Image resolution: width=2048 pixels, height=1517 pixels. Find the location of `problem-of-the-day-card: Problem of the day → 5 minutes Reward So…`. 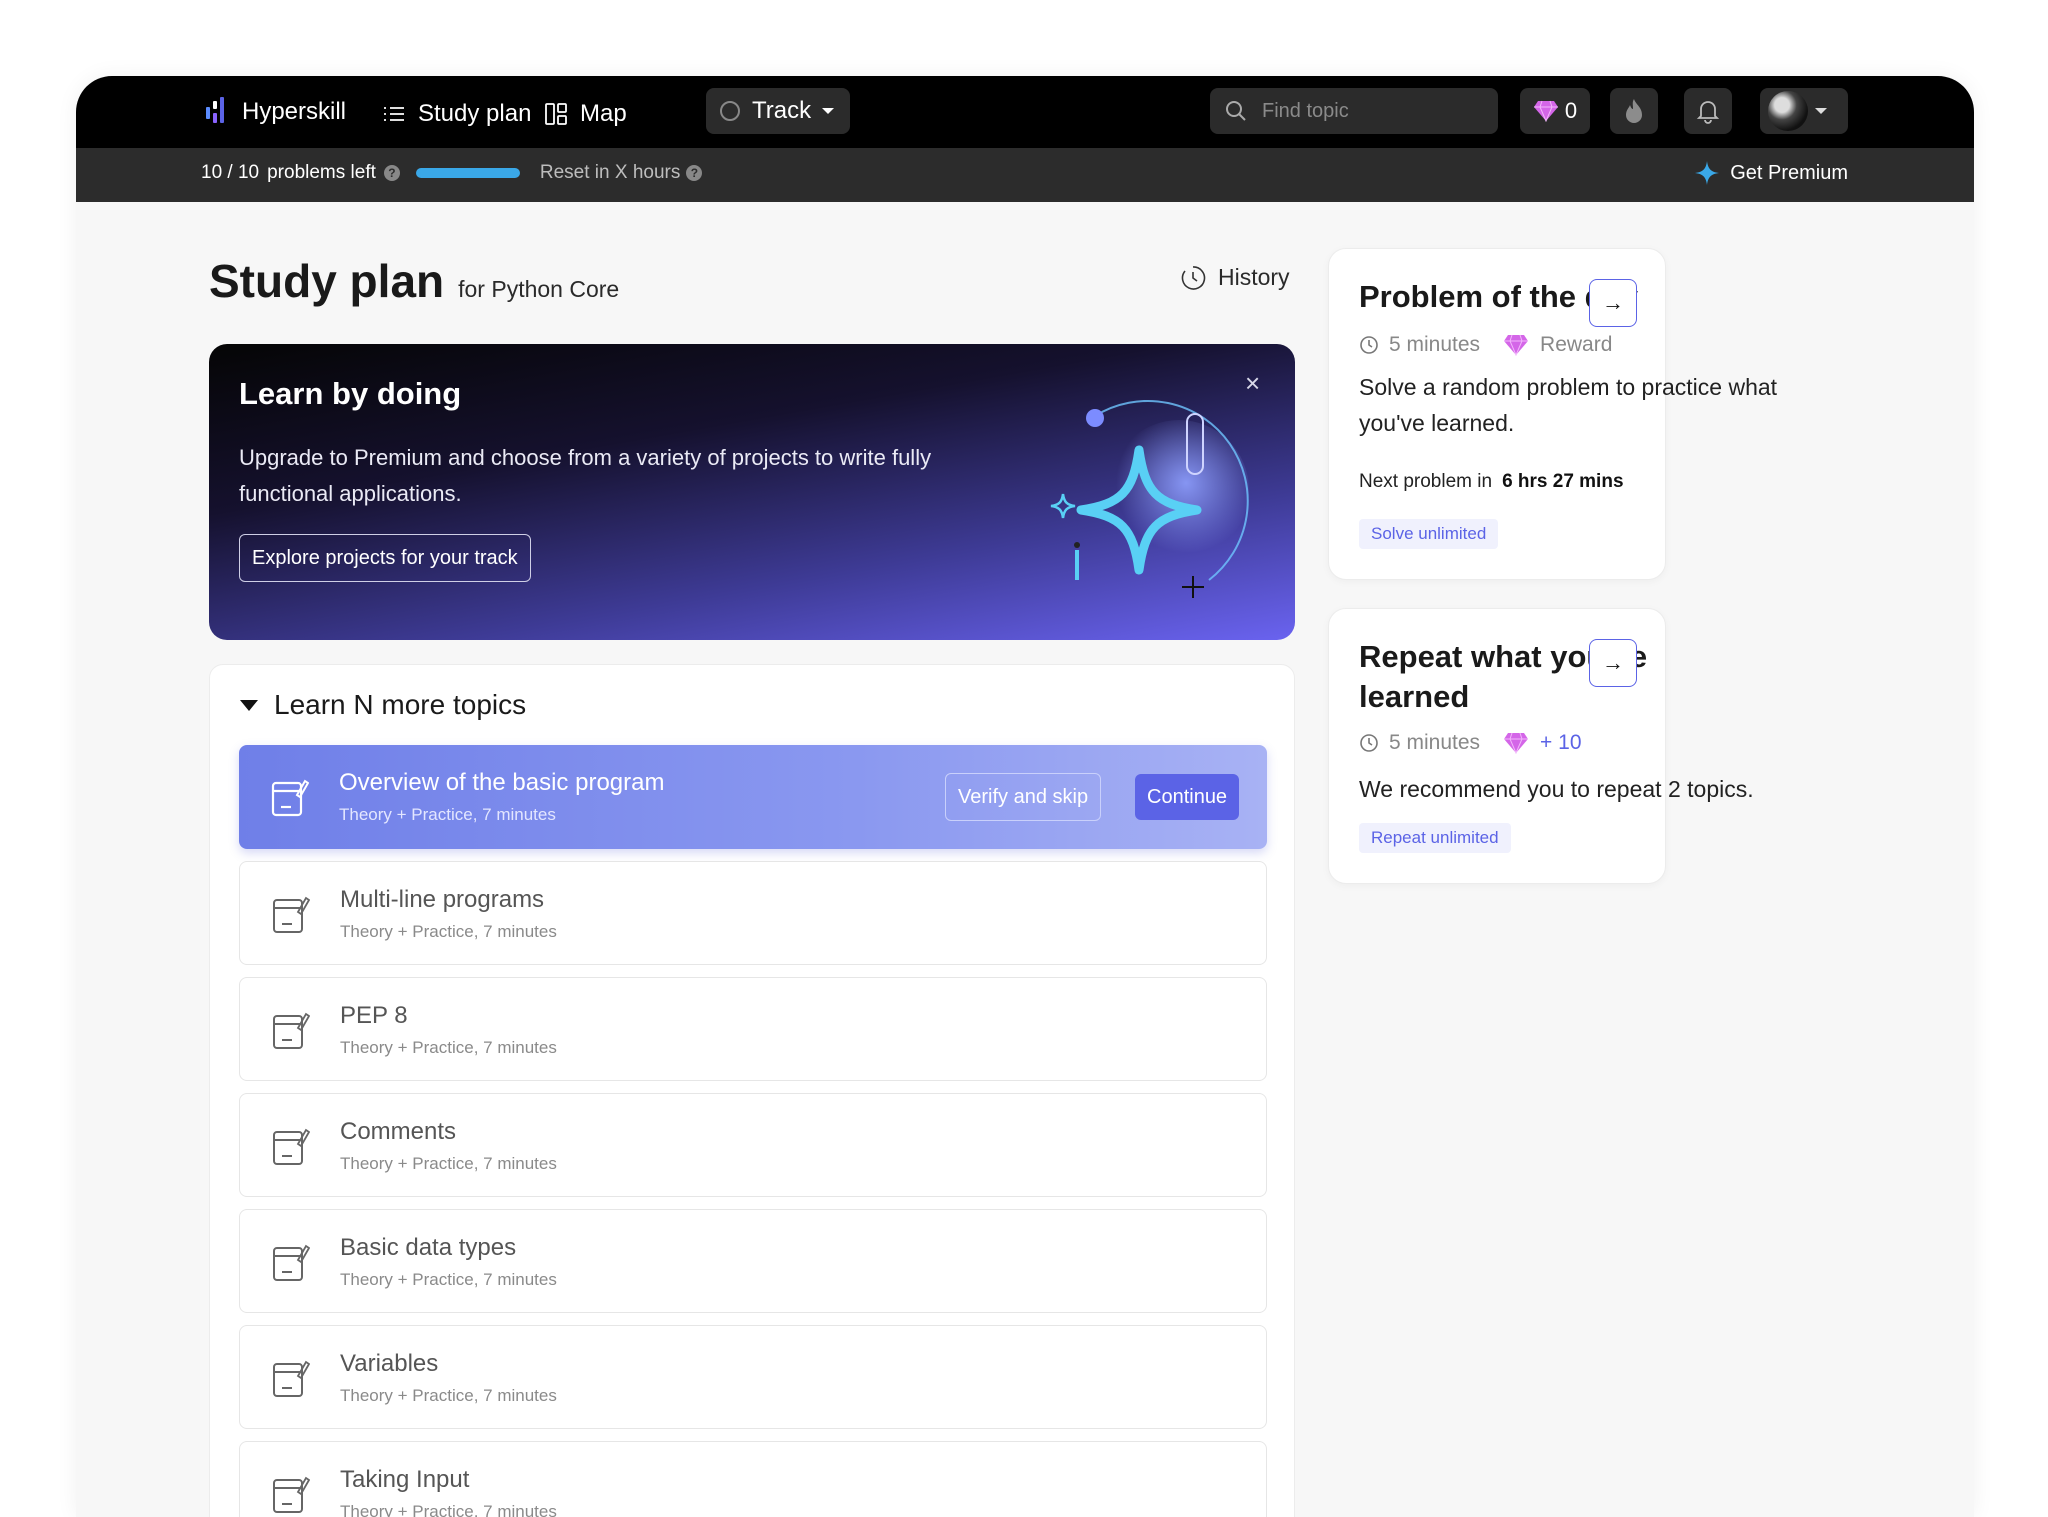

problem-of-the-day-card: Problem of the day → 5 minutes Reward So… is located at coordinates (1552, 414).